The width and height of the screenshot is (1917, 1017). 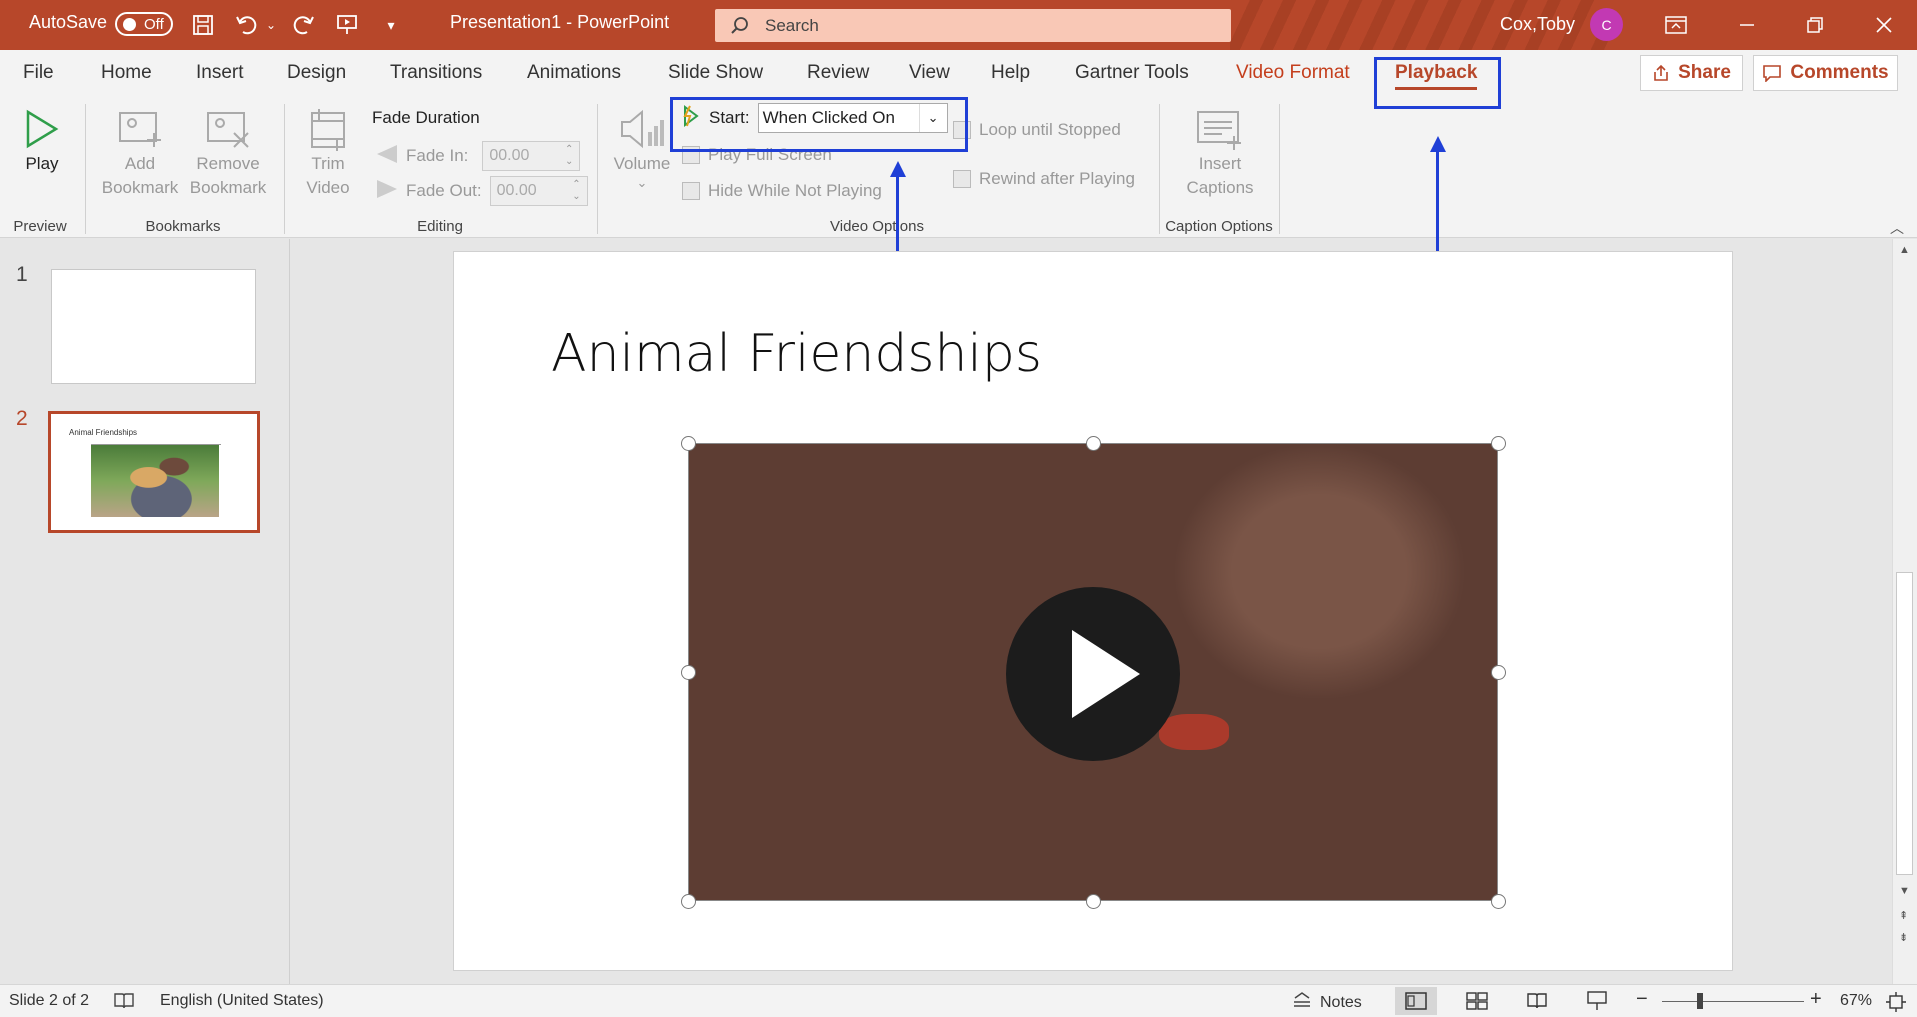 I want to click on scrollbar-thumb, so click(x=1904, y=723).